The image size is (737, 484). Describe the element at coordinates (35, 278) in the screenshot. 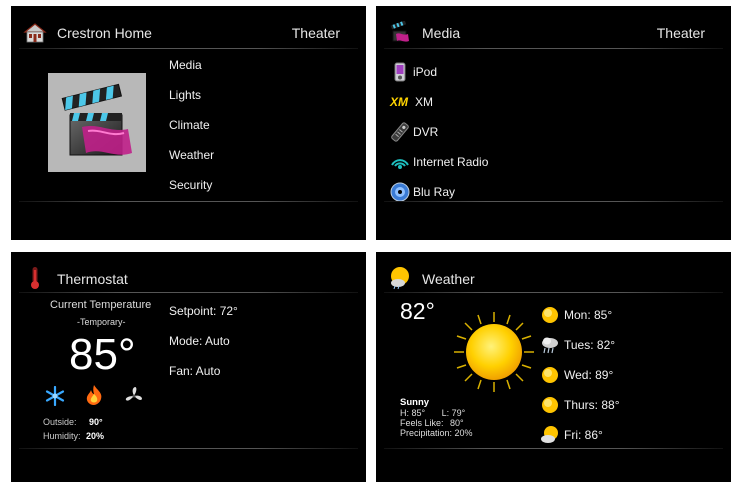

I see `thermometer-icon` at that location.